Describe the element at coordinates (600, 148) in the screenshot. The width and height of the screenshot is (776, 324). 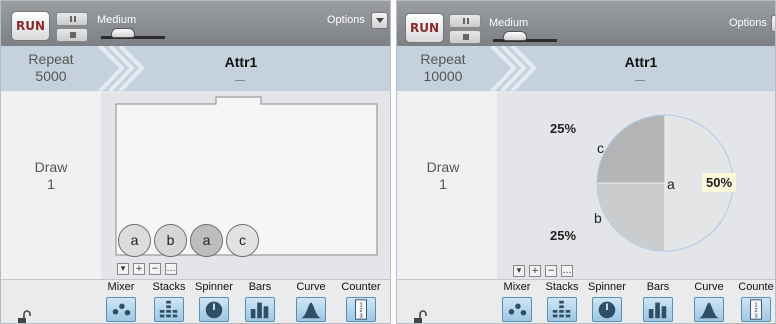
I see `slice-label-c: c` at that location.